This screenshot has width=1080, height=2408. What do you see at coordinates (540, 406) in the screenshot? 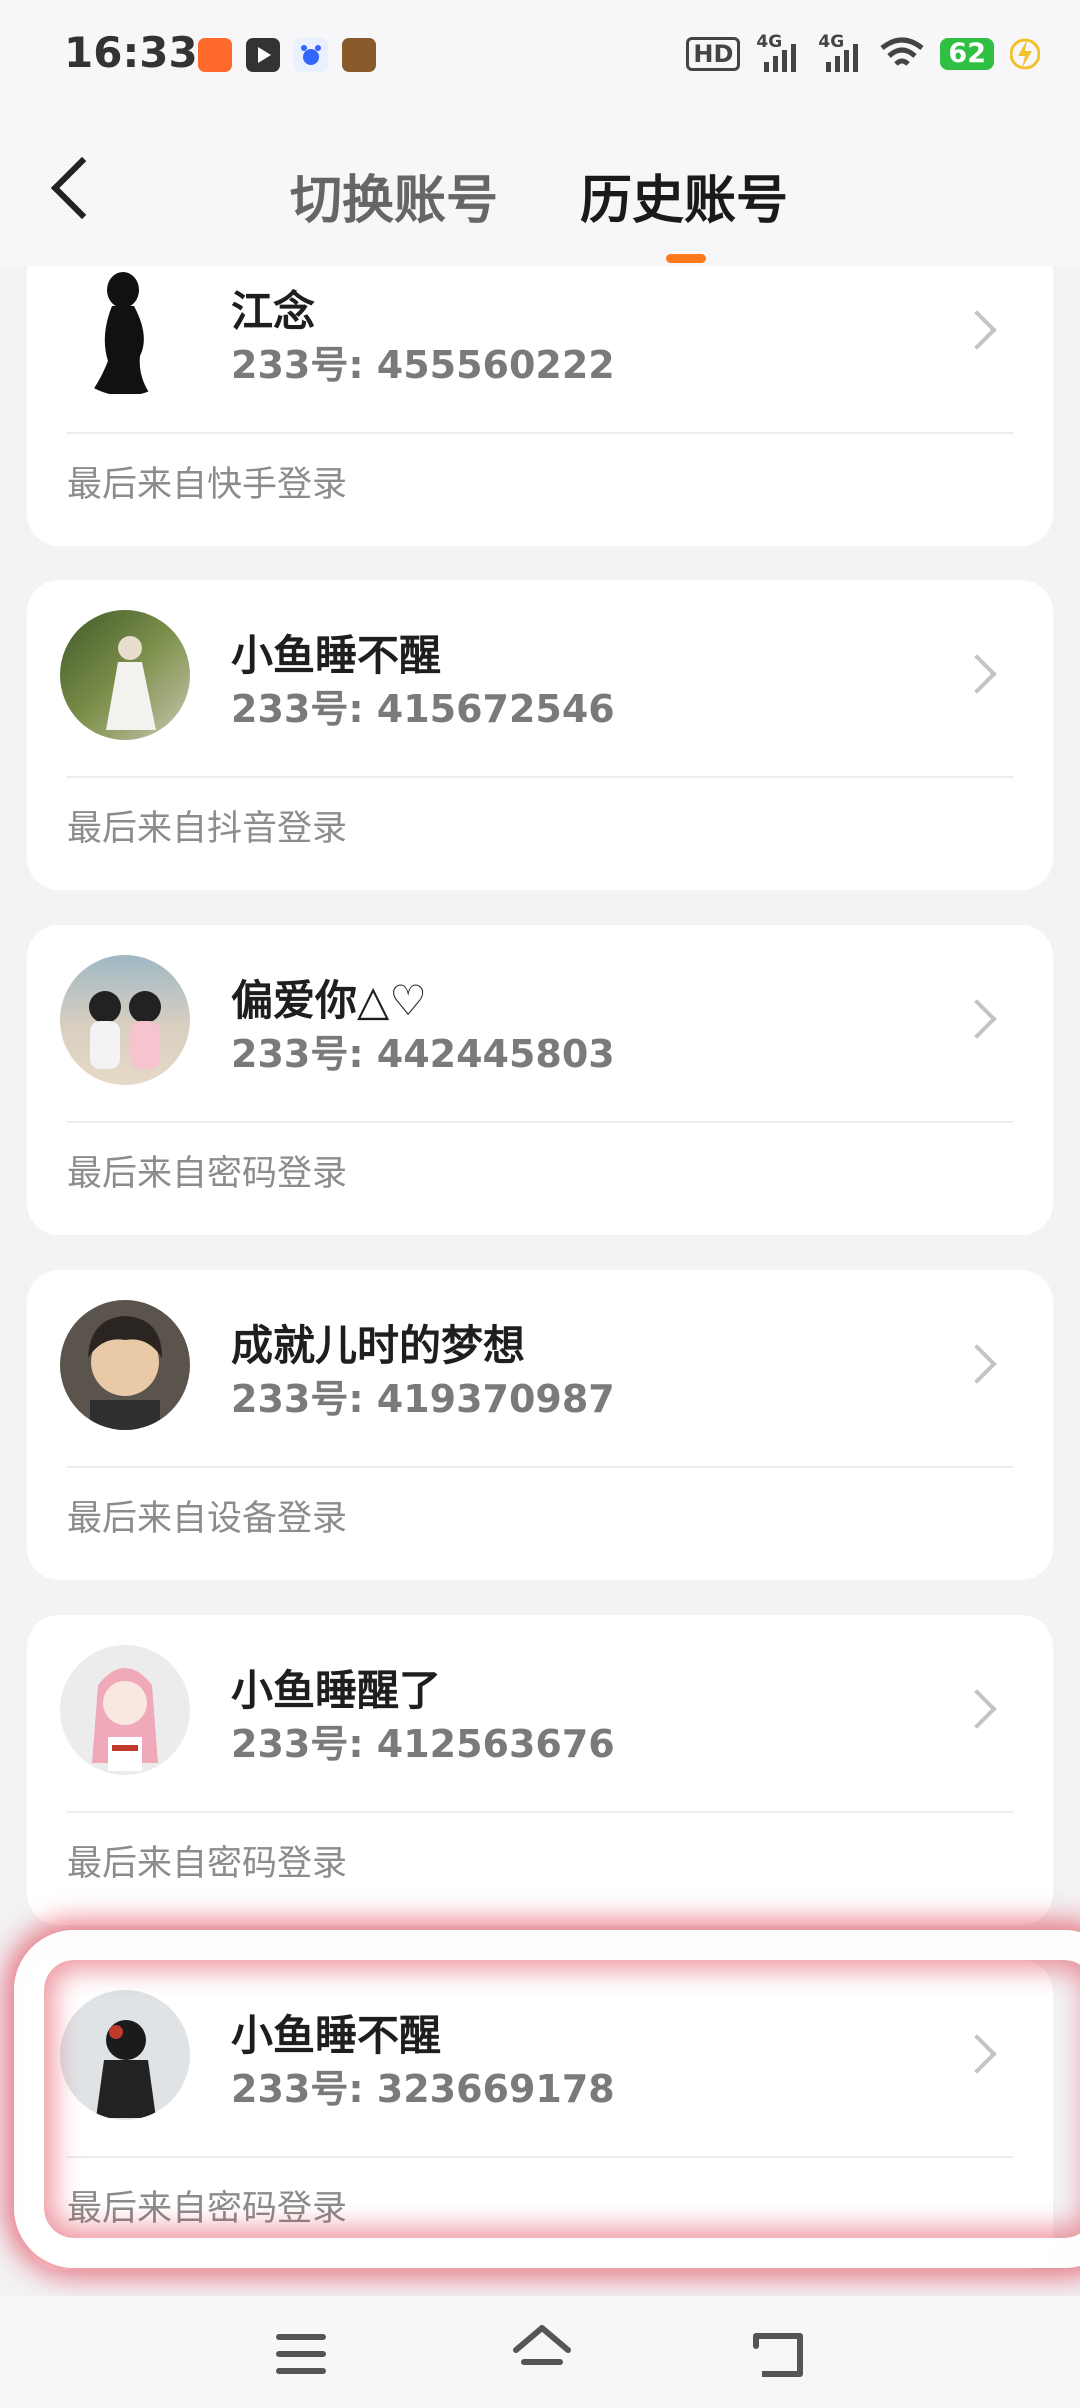
I see `account-card: 江念 233号: 455560222 最后来自快手登录` at bounding box center [540, 406].